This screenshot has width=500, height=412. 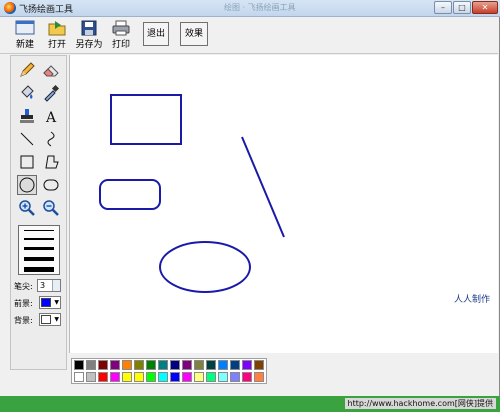 I want to click on open-button: 打开, so click(x=57, y=36).